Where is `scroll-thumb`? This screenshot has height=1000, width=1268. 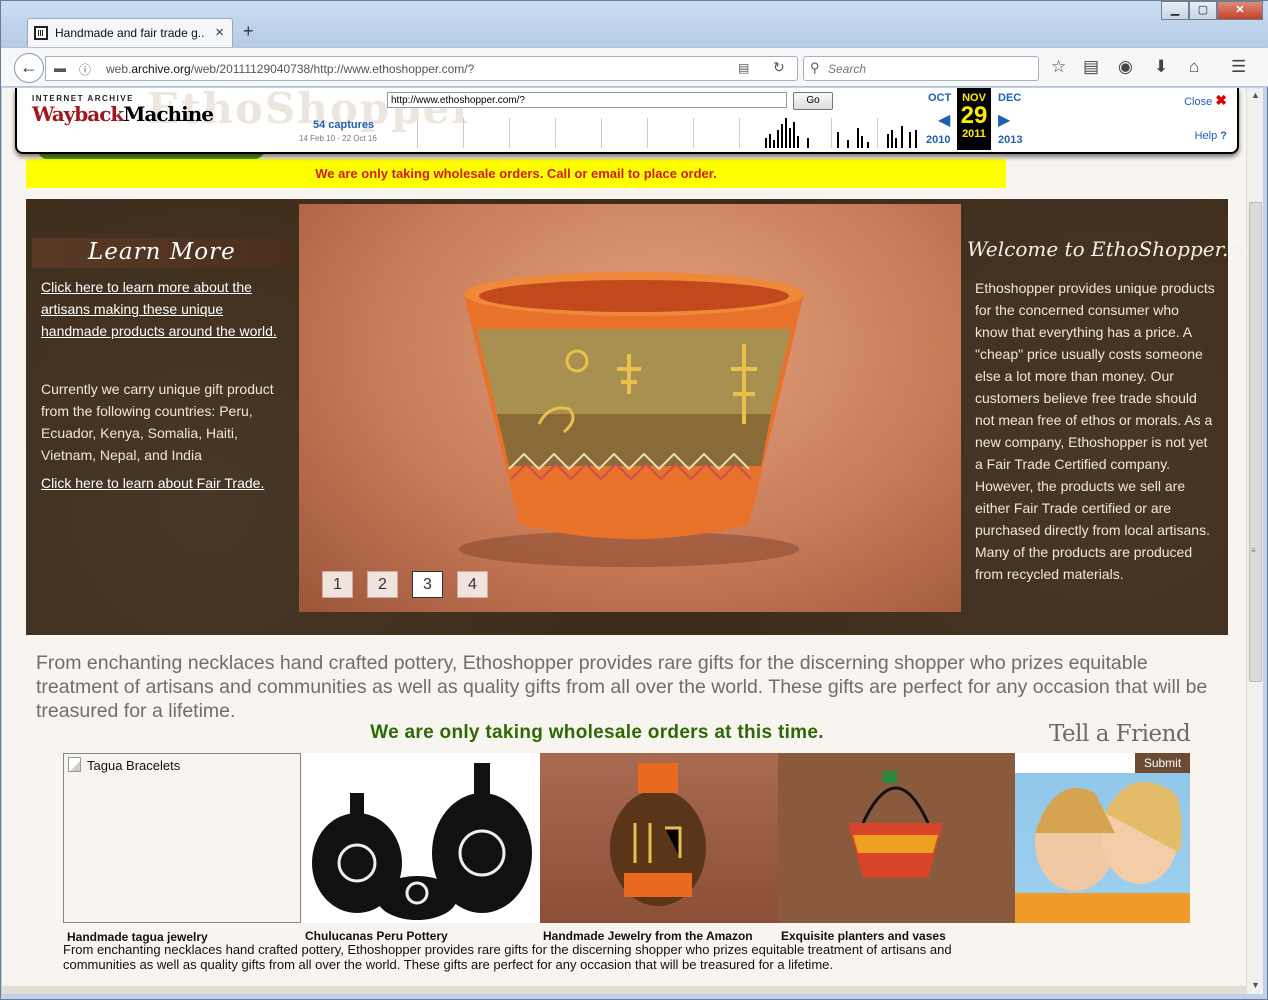
scroll-thumb is located at coordinates (1255, 442).